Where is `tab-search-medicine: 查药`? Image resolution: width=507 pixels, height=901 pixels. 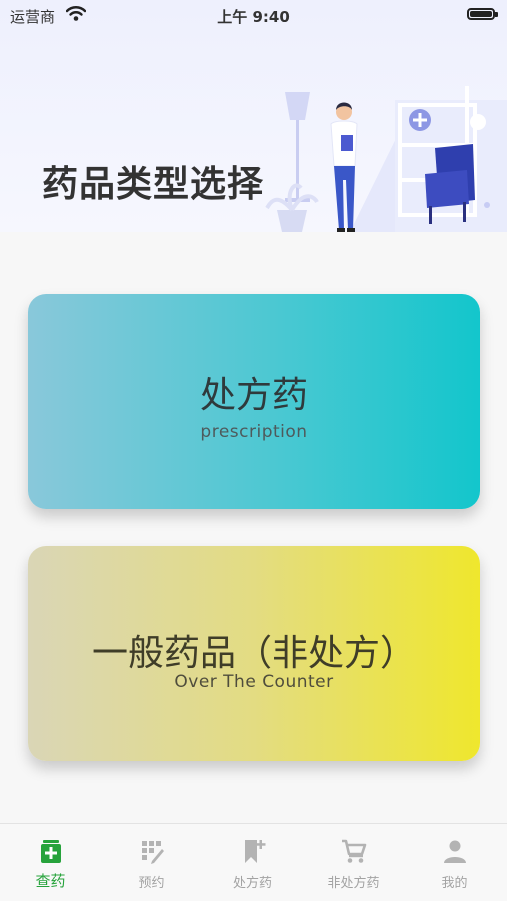 tab-search-medicine: 查药 is located at coordinates (50, 862).